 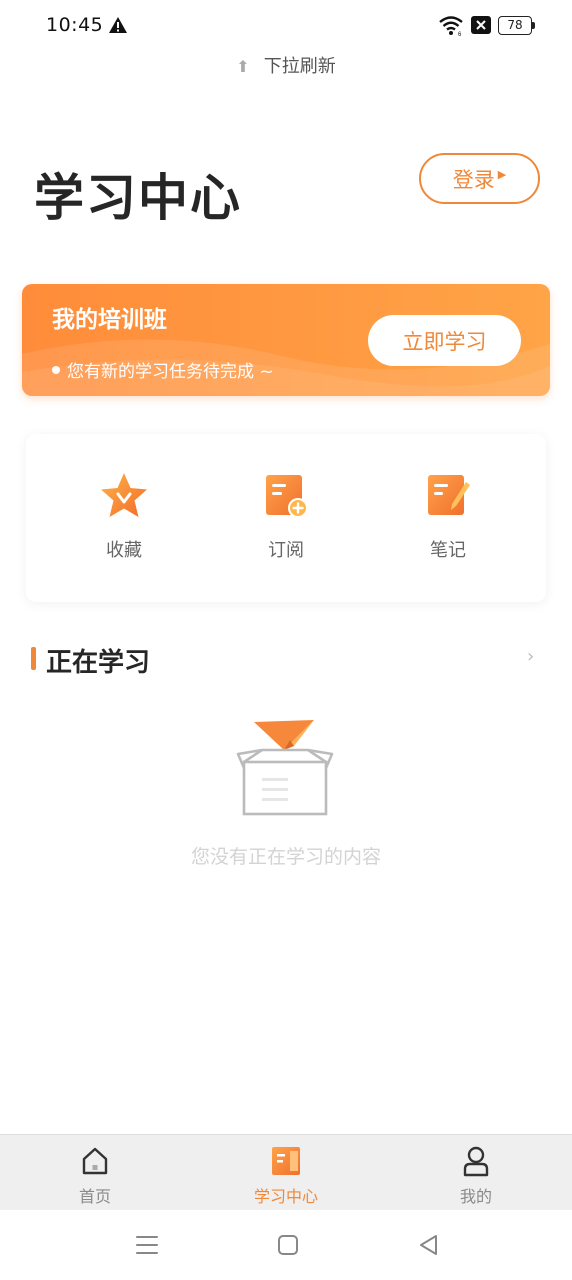 What do you see at coordinates (286, 1161) in the screenshot?
I see `study-center-icon` at bounding box center [286, 1161].